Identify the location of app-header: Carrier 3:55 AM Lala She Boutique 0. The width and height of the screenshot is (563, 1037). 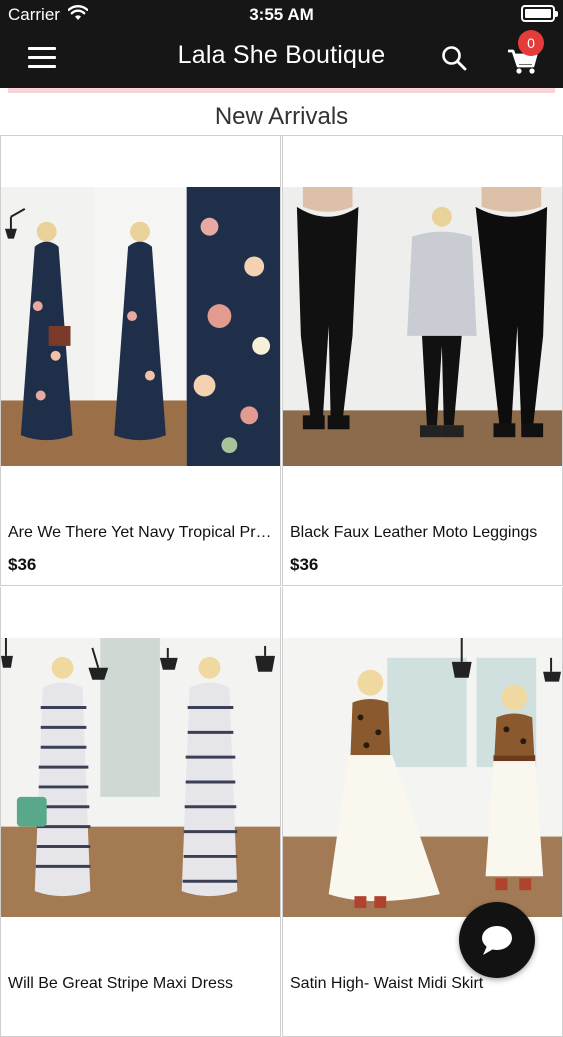
(281, 44).